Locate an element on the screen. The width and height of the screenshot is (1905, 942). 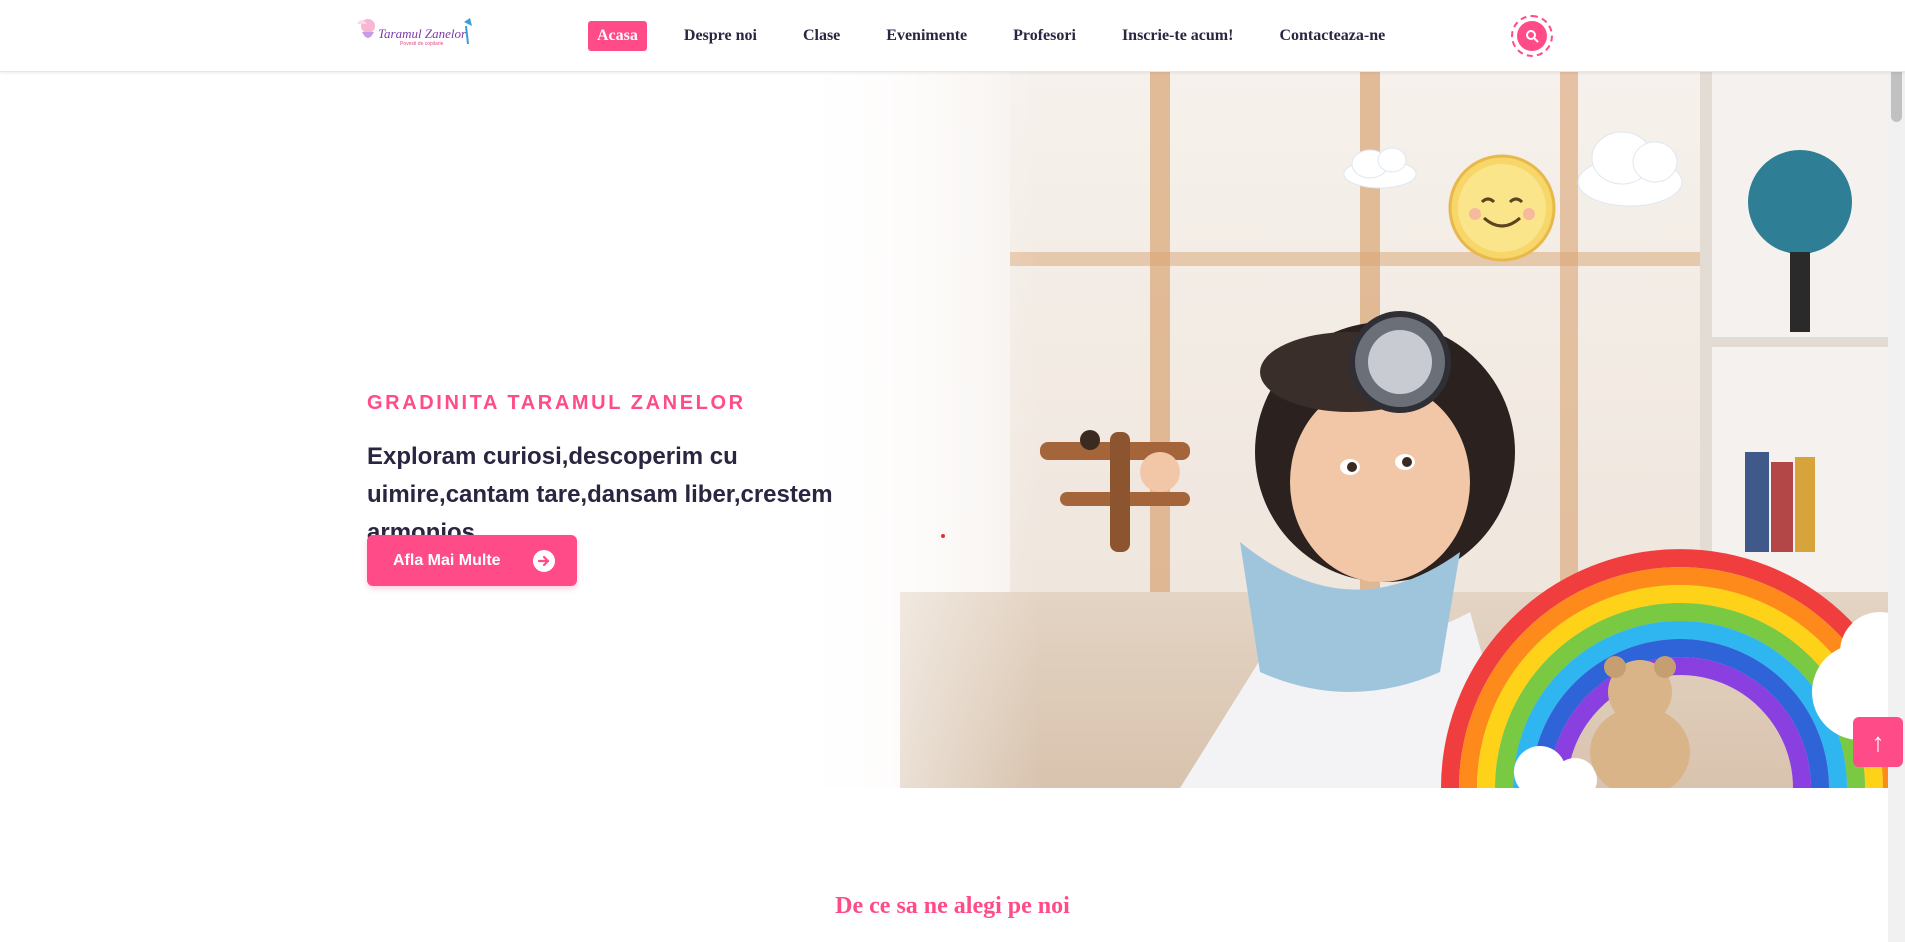
nav-item-clase: Clase is located at coordinates (821, 36).